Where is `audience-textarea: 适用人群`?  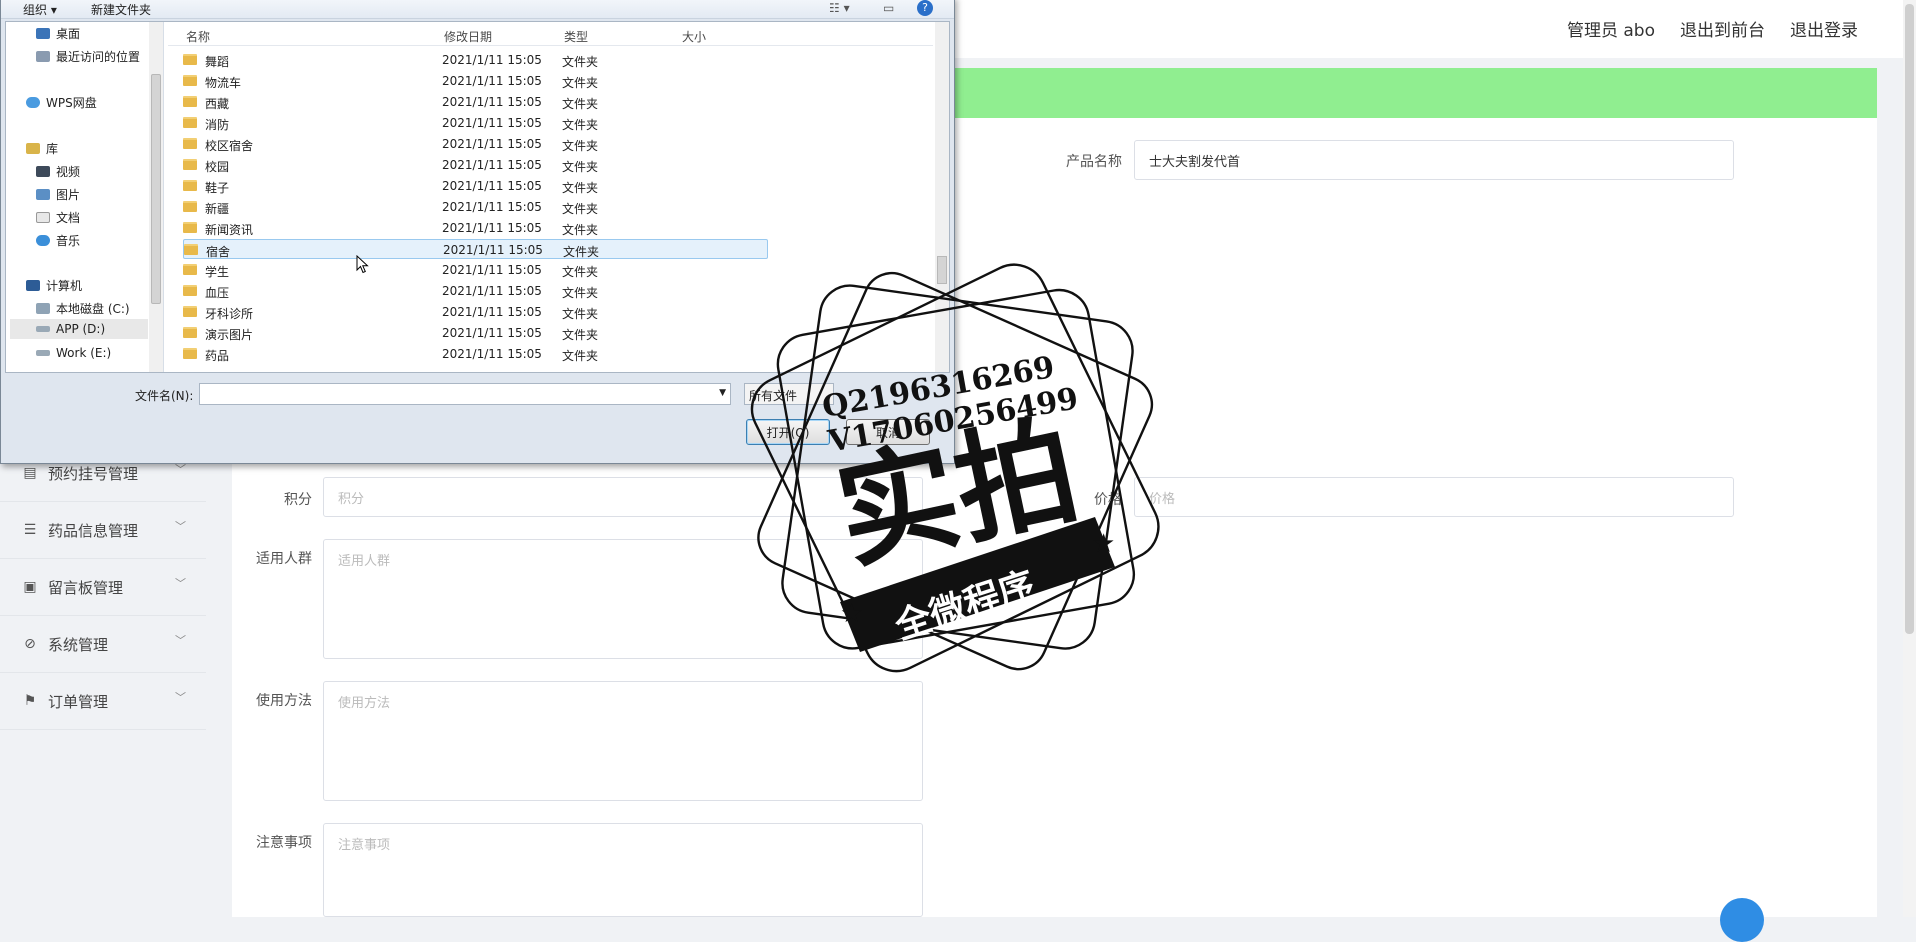 audience-textarea: 适用人群 is located at coordinates (623, 599).